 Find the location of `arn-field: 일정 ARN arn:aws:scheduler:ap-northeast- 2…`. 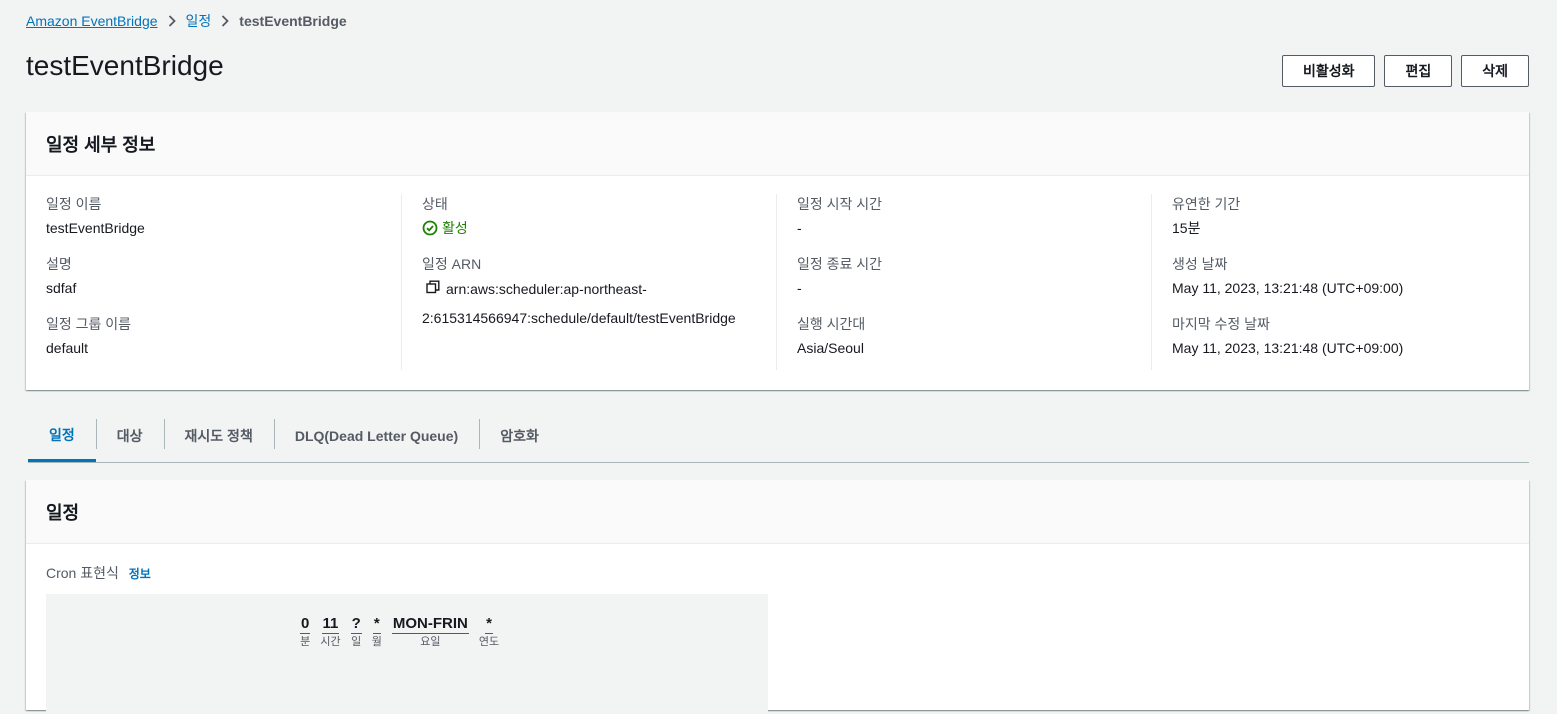

arn-field: 일정 ARN arn:aws:scheduler:ap-northeast- 2… is located at coordinates (589, 293).